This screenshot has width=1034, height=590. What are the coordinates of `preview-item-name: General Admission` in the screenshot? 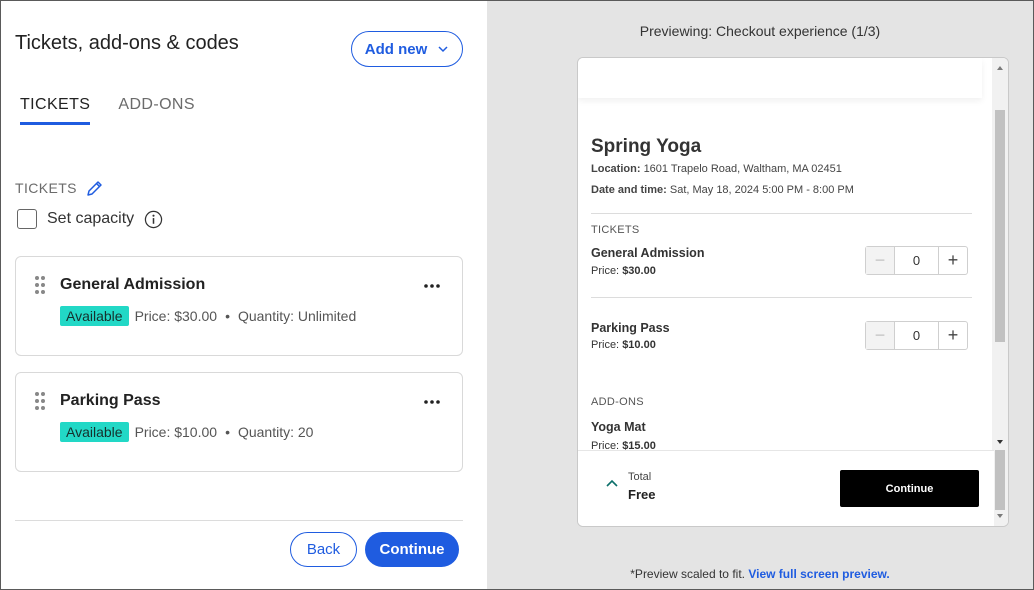 It's located at (648, 253).